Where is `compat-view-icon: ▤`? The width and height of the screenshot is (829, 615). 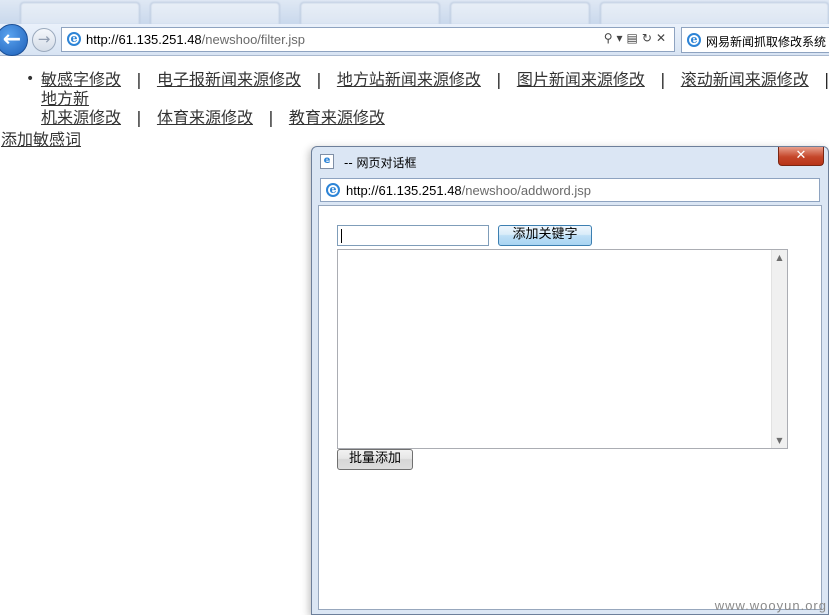 compat-view-icon: ▤ is located at coordinates (634, 38).